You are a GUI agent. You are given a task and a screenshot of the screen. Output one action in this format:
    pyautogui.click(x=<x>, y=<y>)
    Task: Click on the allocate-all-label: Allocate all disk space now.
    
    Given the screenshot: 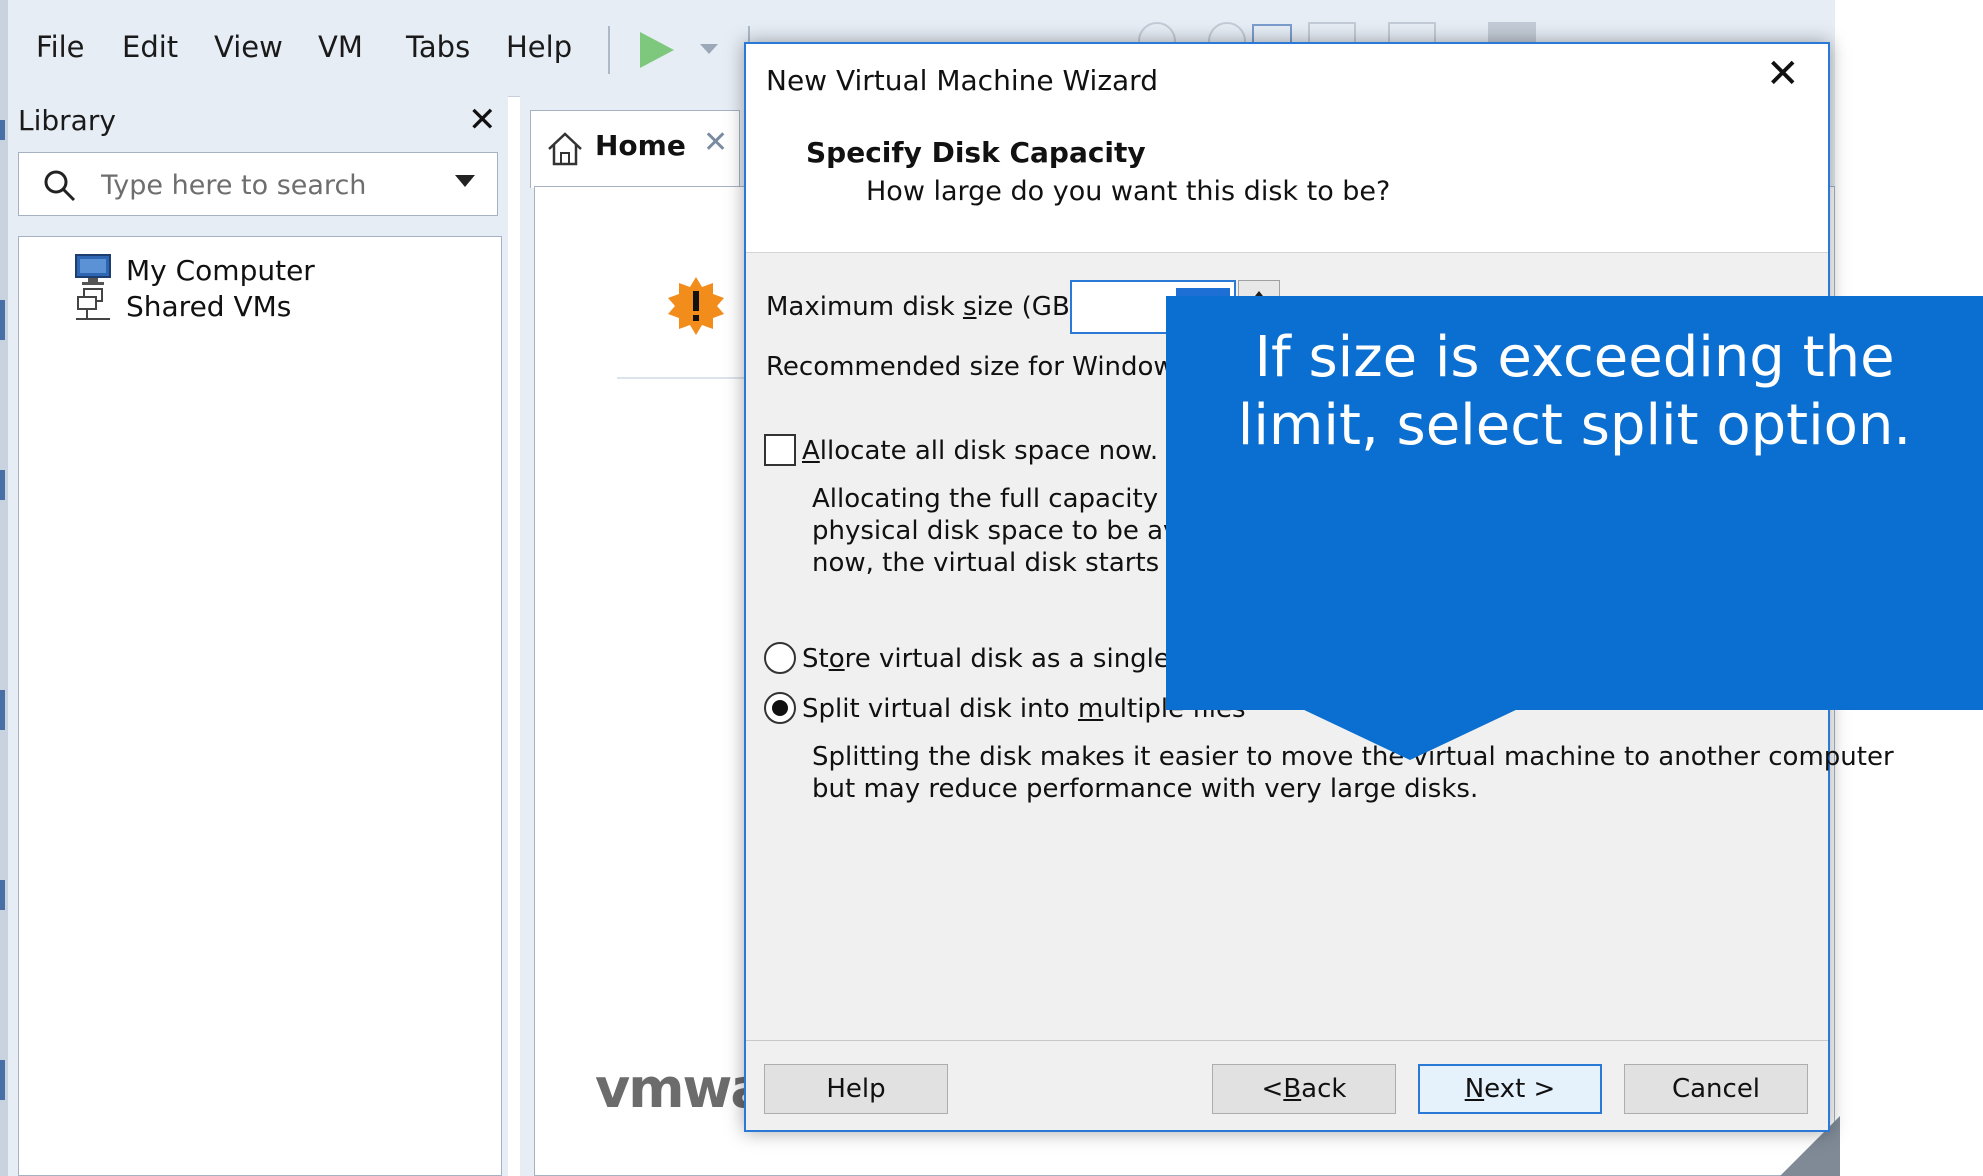 What is the action you would take?
    pyautogui.click(x=980, y=451)
    